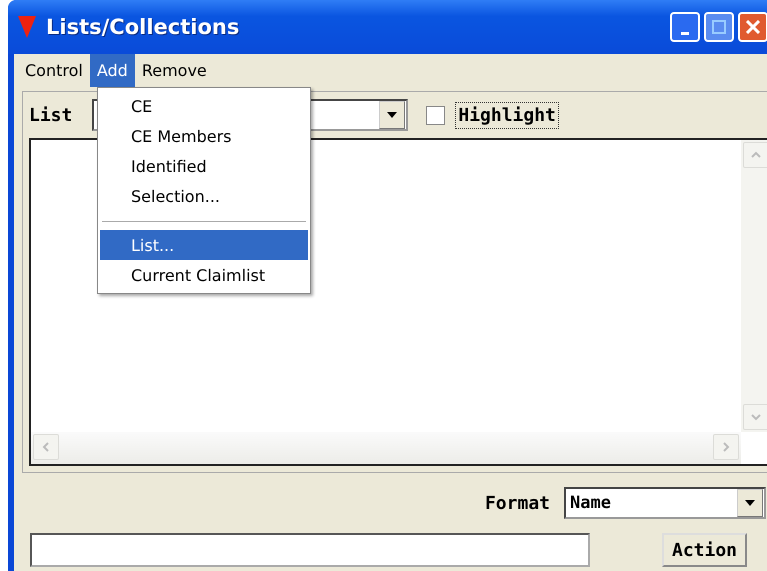  Describe the element at coordinates (705, 550) in the screenshot. I see `action-button: Action` at that location.